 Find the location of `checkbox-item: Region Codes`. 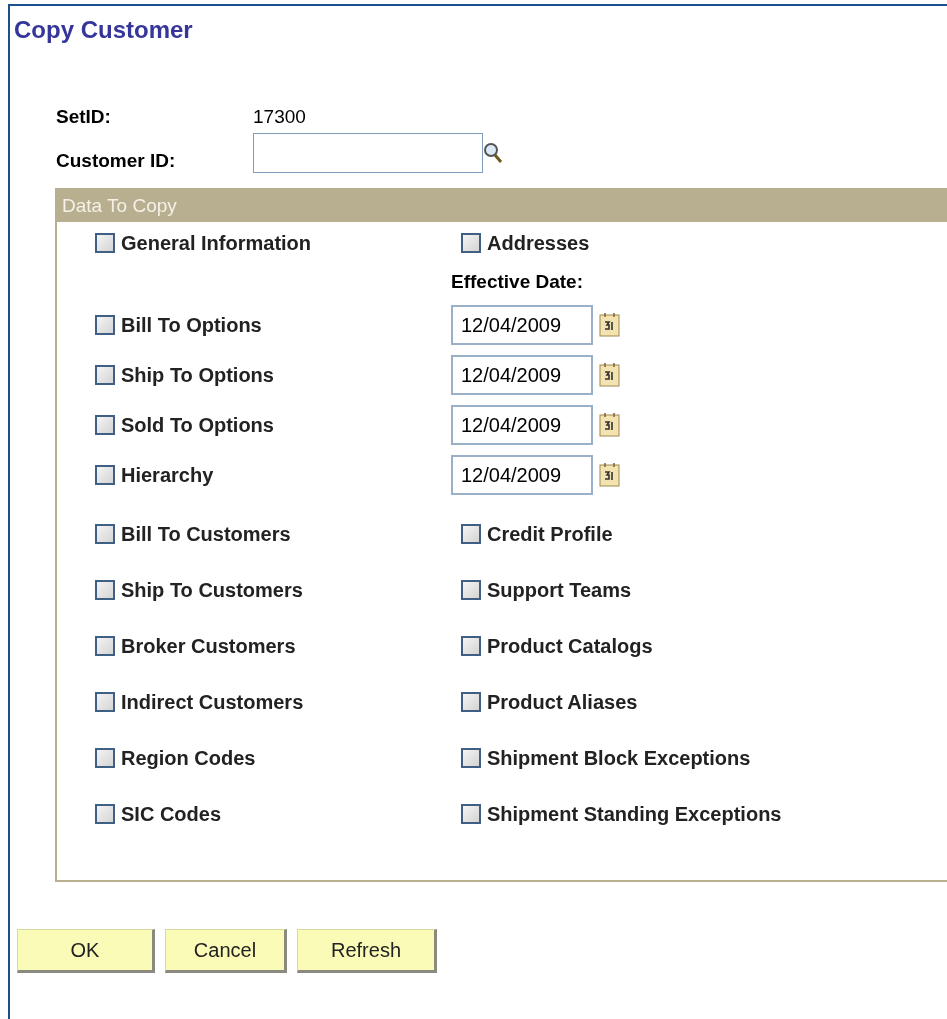

checkbox-item: Region Codes is located at coordinates (175, 758).